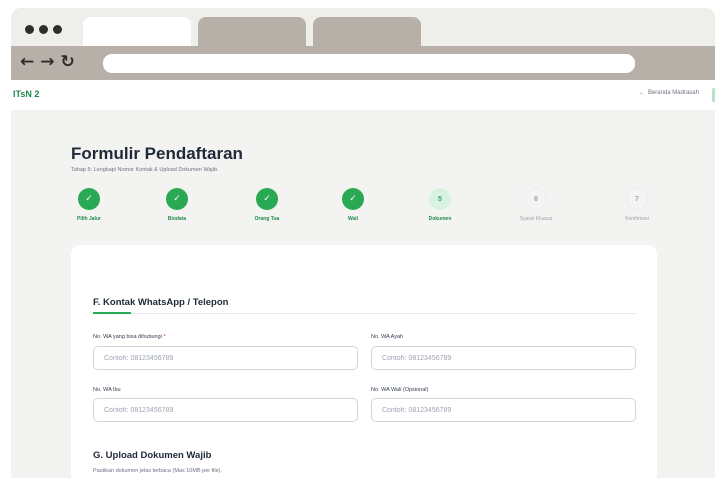 The height and width of the screenshot is (478, 715). Describe the element at coordinates (27, 62) in the screenshot. I see `back-arrow-icon: ←` at that location.